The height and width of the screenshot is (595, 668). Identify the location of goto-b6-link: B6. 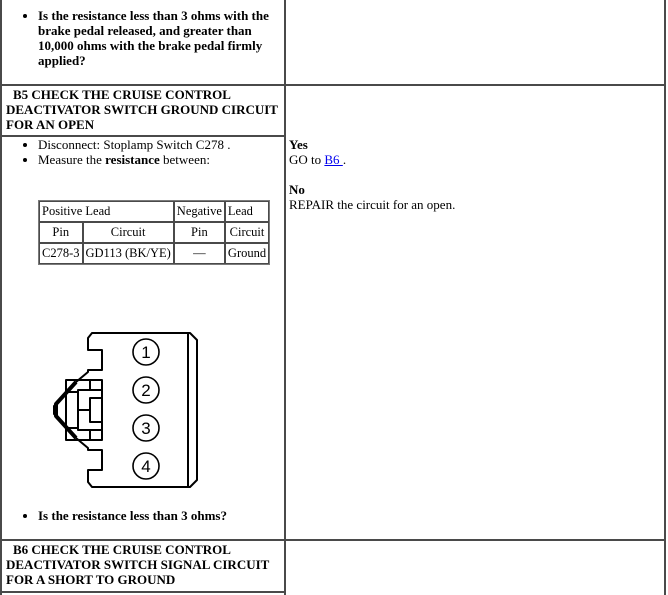
(333, 159).